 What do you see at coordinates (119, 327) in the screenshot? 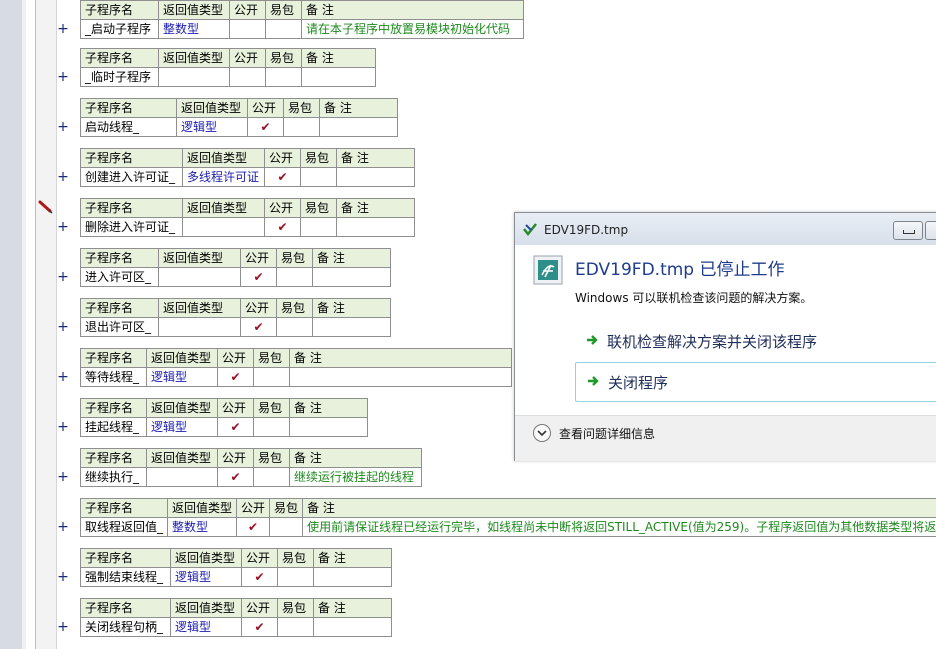
I see `subroutine-name: 退出许可区_` at bounding box center [119, 327].